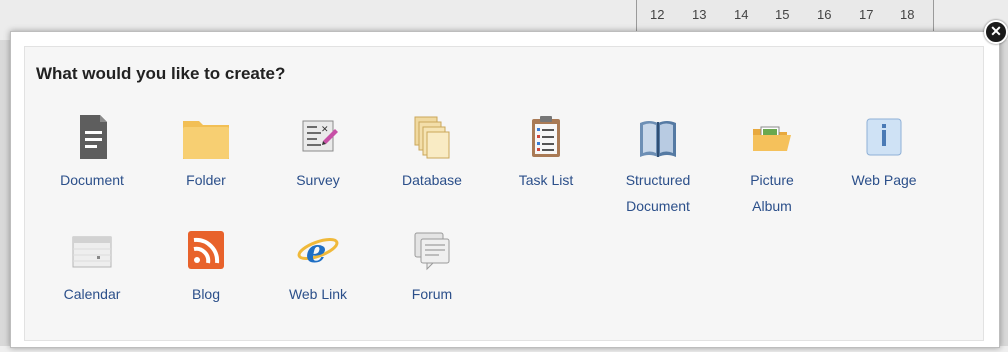 This screenshot has width=1008, height=352. What do you see at coordinates (657, 14) in the screenshot?
I see `calendar-day: 12` at bounding box center [657, 14].